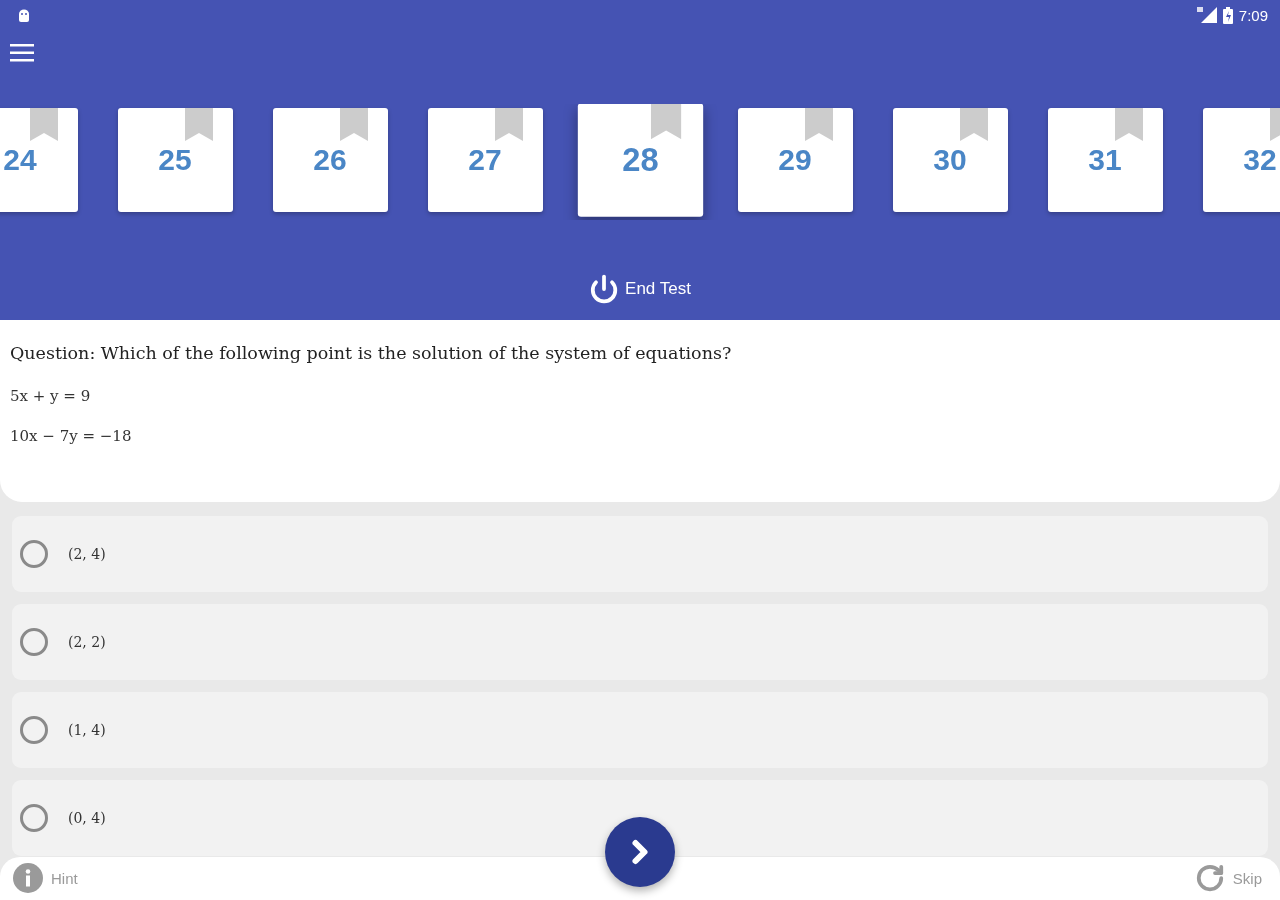 This screenshot has height=900, width=1280. What do you see at coordinates (28, 878) in the screenshot?
I see `info-icon` at bounding box center [28, 878].